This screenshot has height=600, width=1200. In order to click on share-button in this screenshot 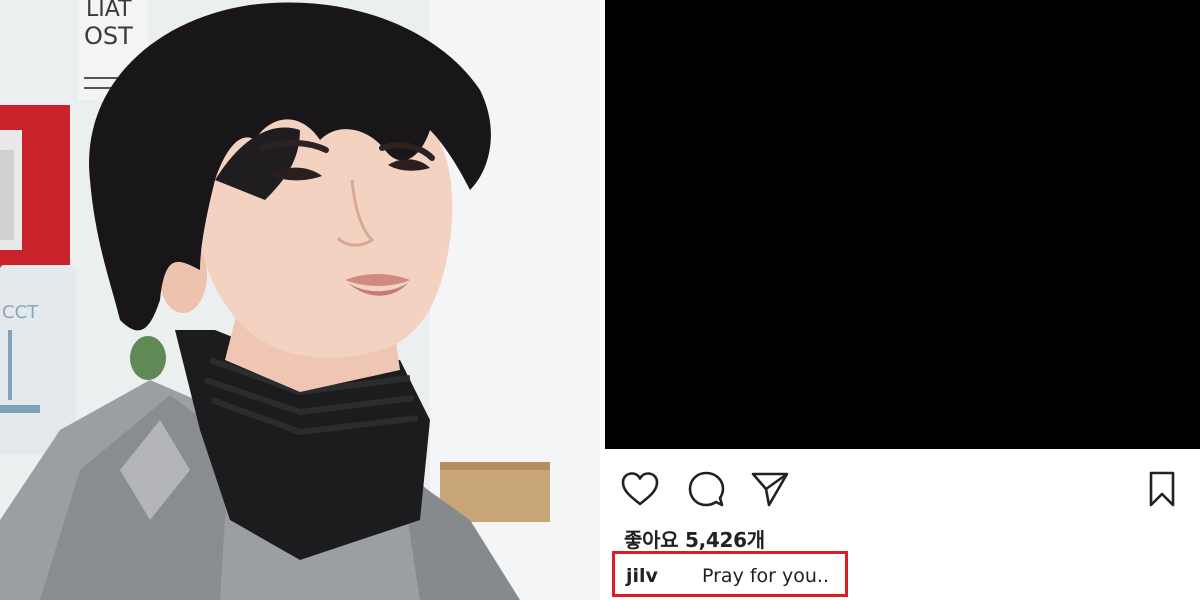, I will do `click(770, 489)`.